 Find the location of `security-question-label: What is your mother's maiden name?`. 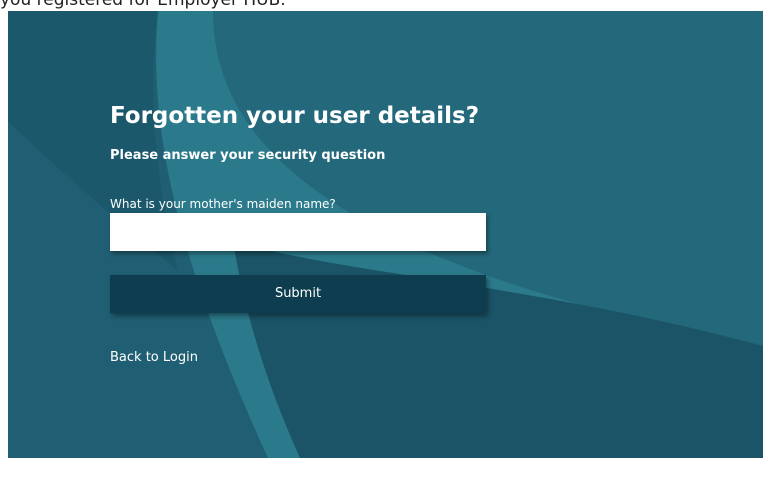

security-question-label: What is your mother's maiden name? is located at coordinates (223, 204).